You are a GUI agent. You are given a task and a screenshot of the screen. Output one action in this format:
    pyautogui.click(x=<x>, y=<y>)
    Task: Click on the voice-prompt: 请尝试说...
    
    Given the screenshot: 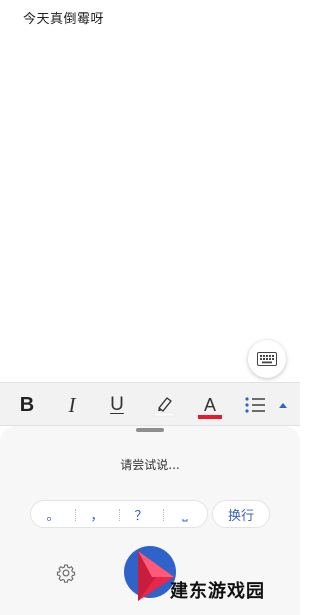 What is the action you would take?
    pyautogui.click(x=150, y=465)
    